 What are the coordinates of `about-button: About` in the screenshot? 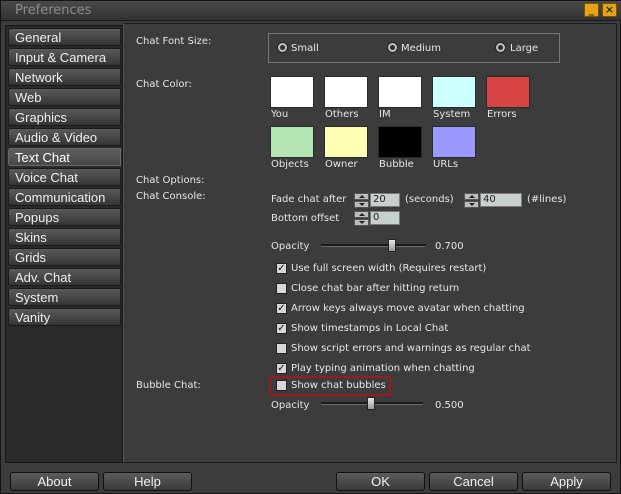 It's located at (54, 481).